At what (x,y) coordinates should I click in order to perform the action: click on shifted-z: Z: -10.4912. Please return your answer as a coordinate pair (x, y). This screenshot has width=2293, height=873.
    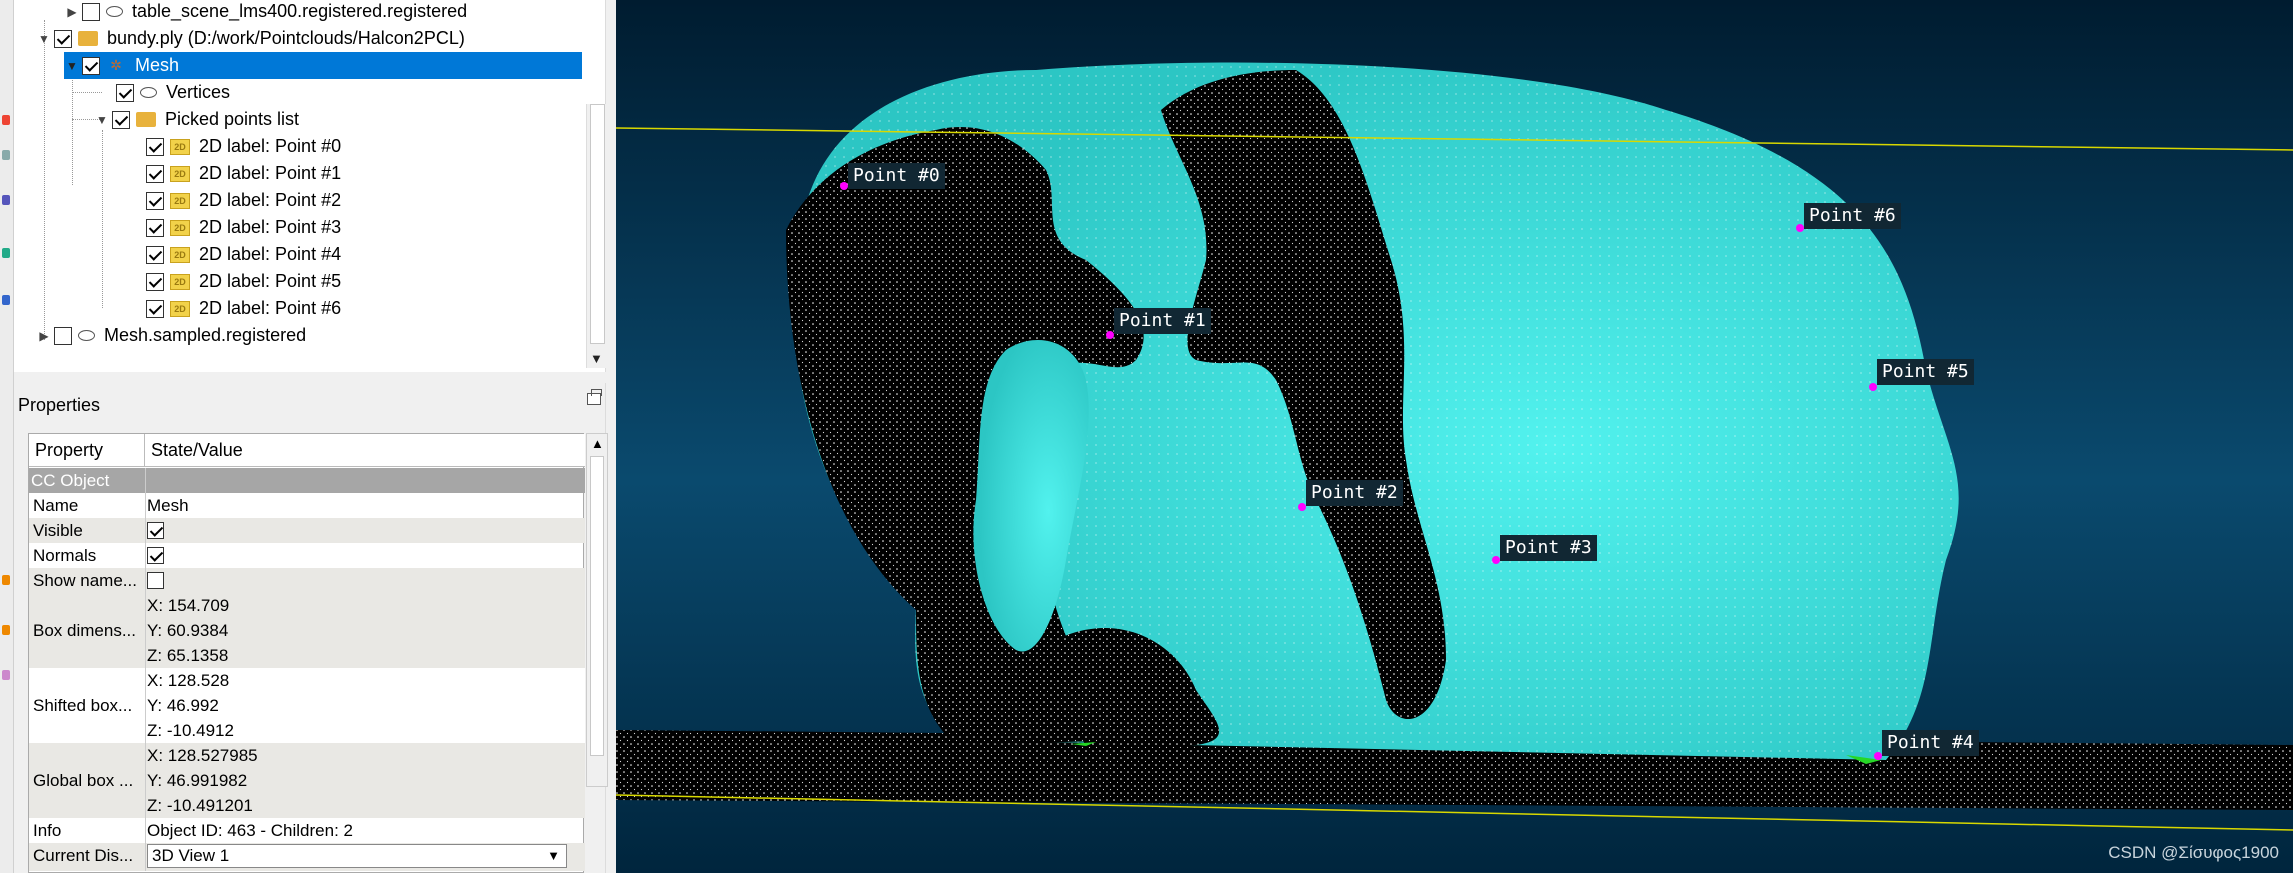
    Looking at the image, I should click on (190, 730).